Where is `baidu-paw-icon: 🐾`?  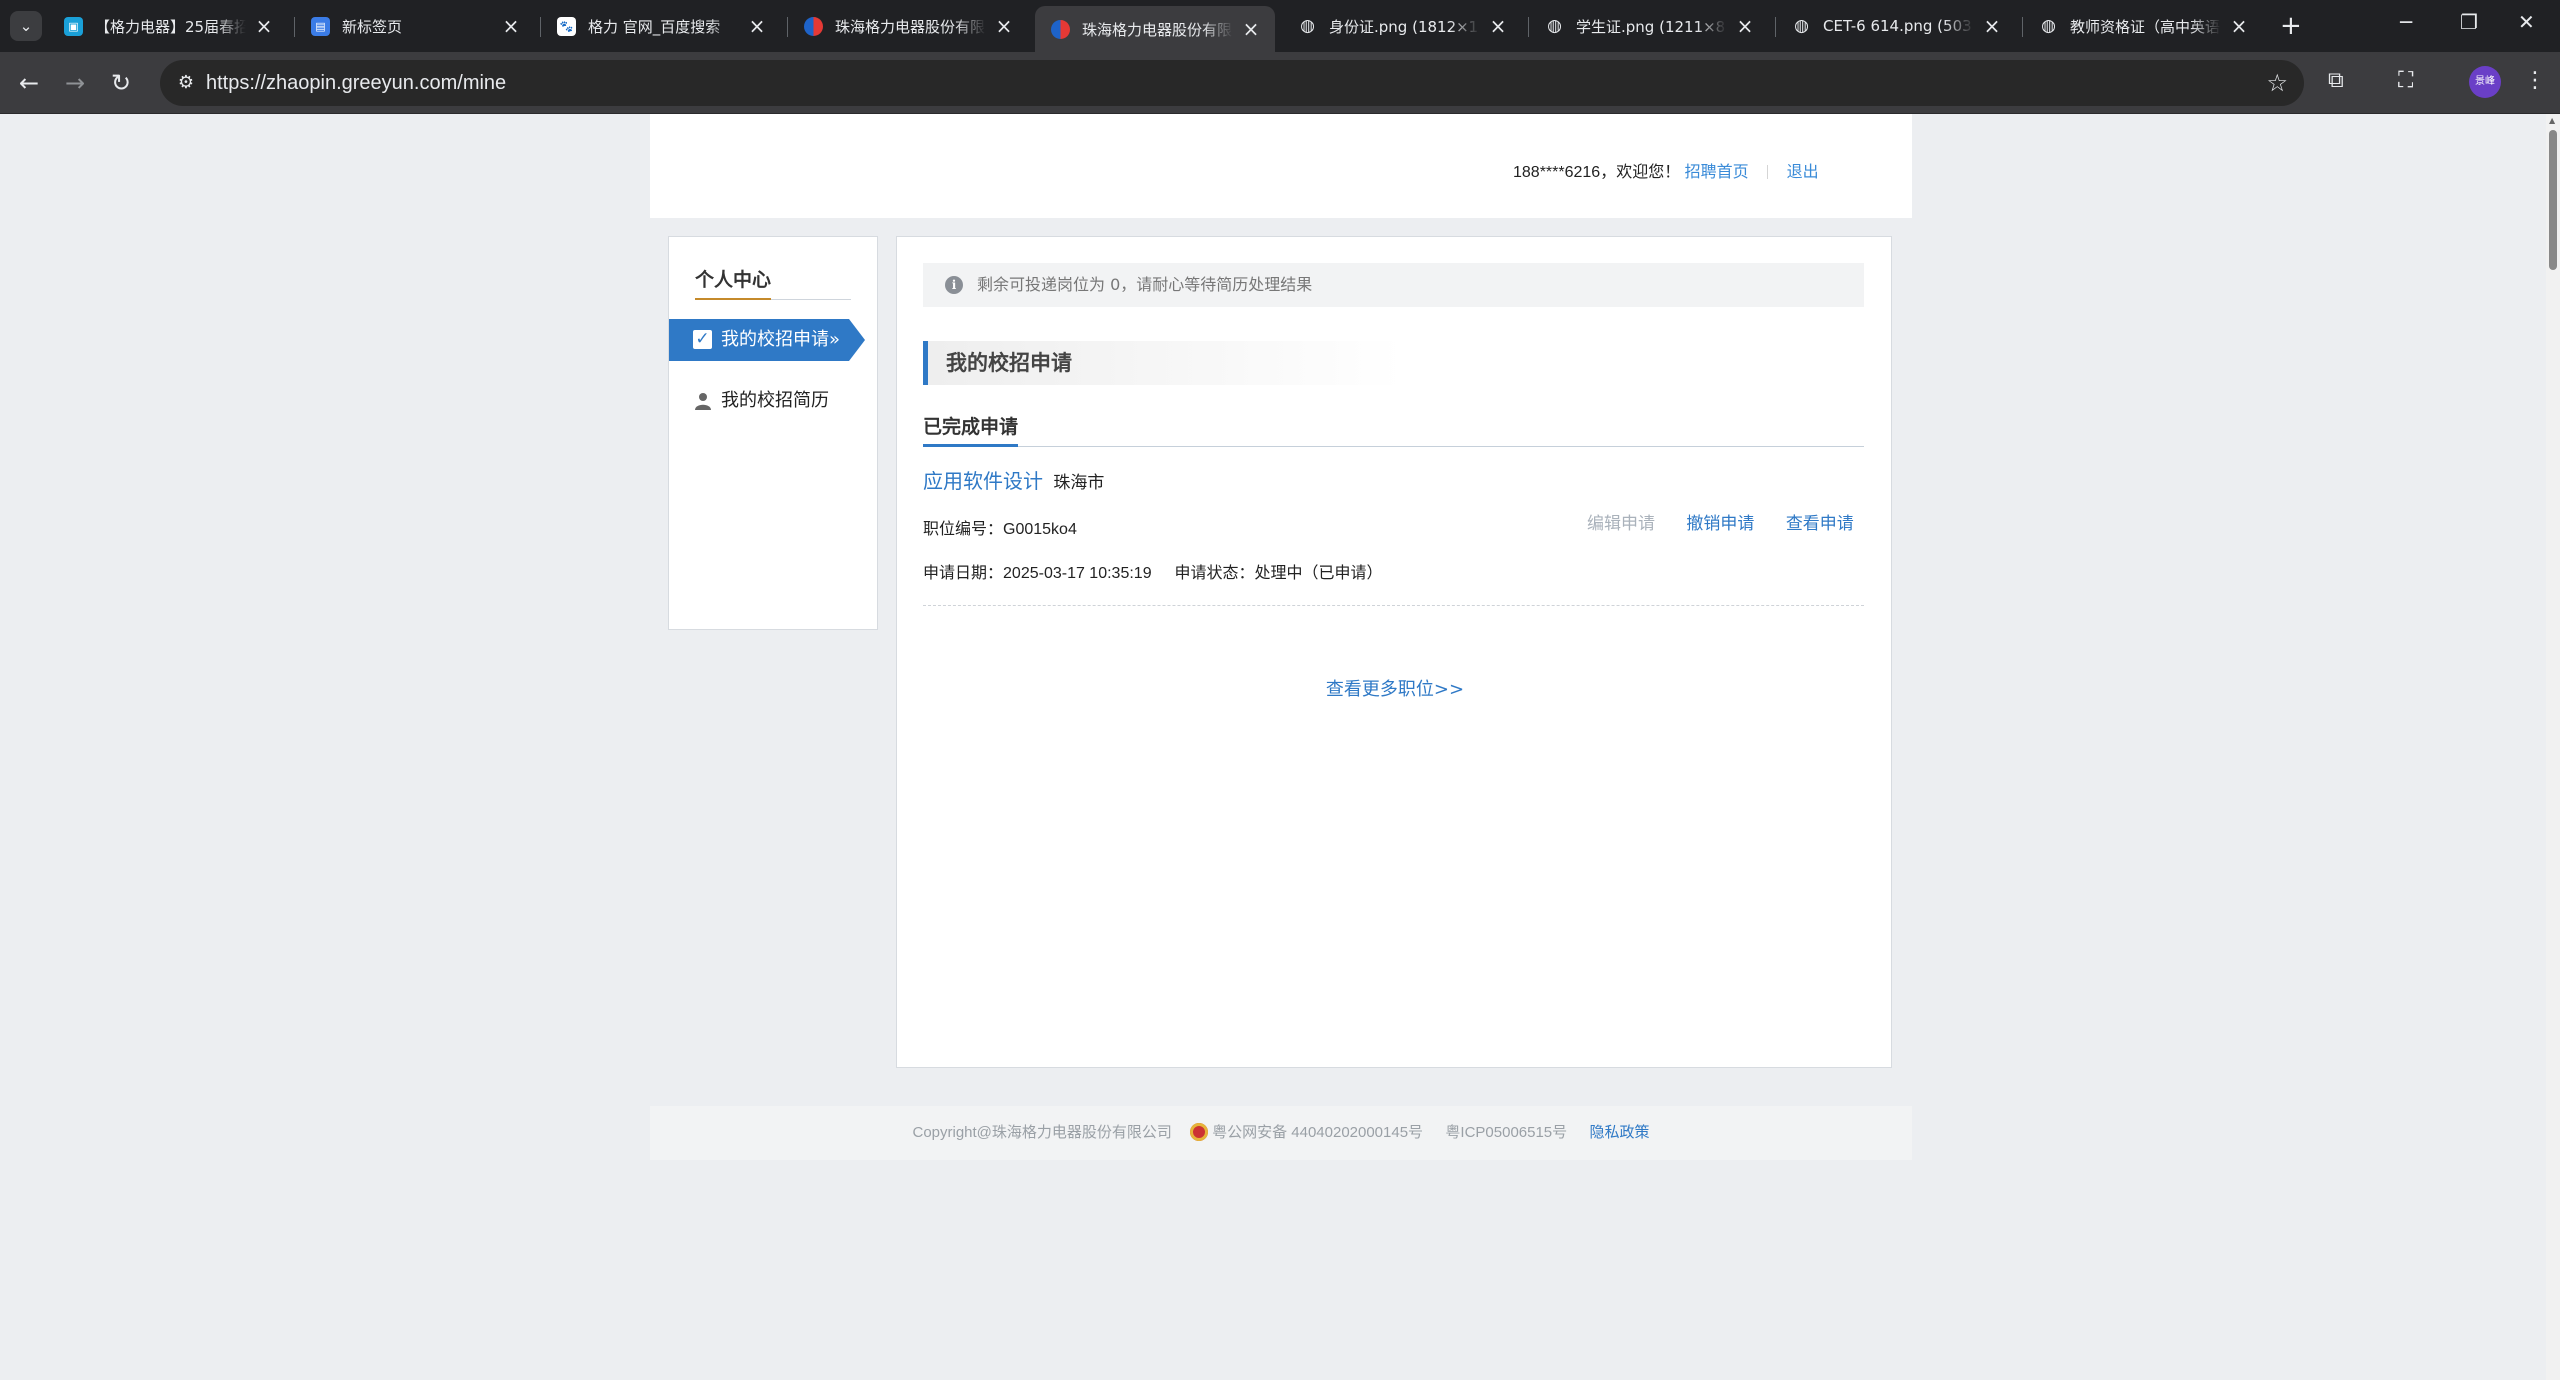 baidu-paw-icon: 🐾 is located at coordinates (566, 26).